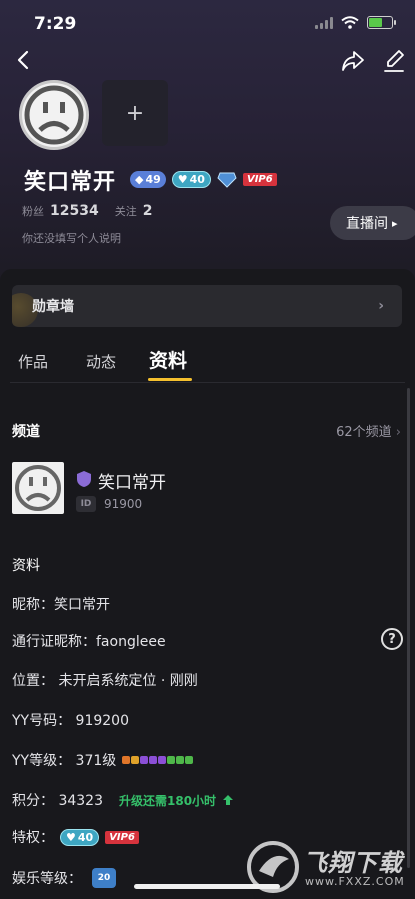 This screenshot has width=415, height=899. I want to click on shield-icon, so click(84, 479).